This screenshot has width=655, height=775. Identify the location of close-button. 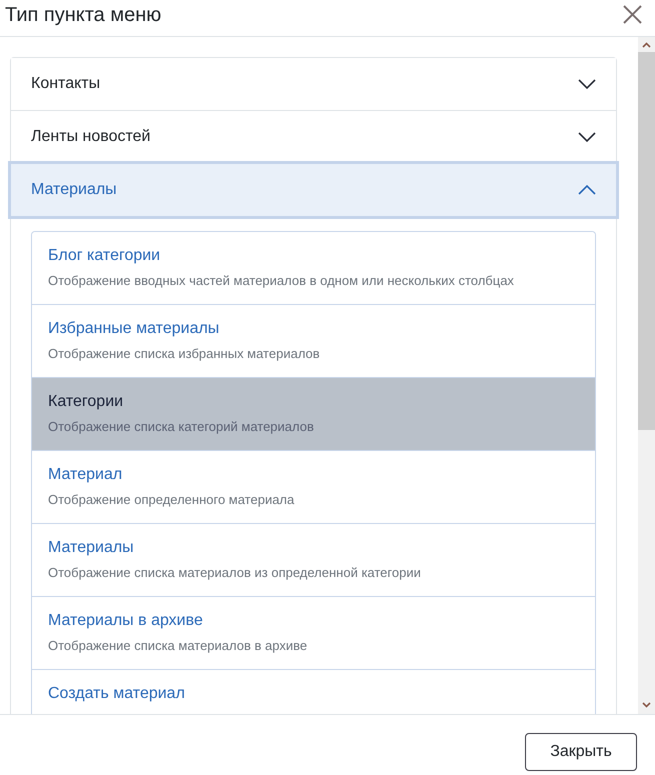
(632, 14).